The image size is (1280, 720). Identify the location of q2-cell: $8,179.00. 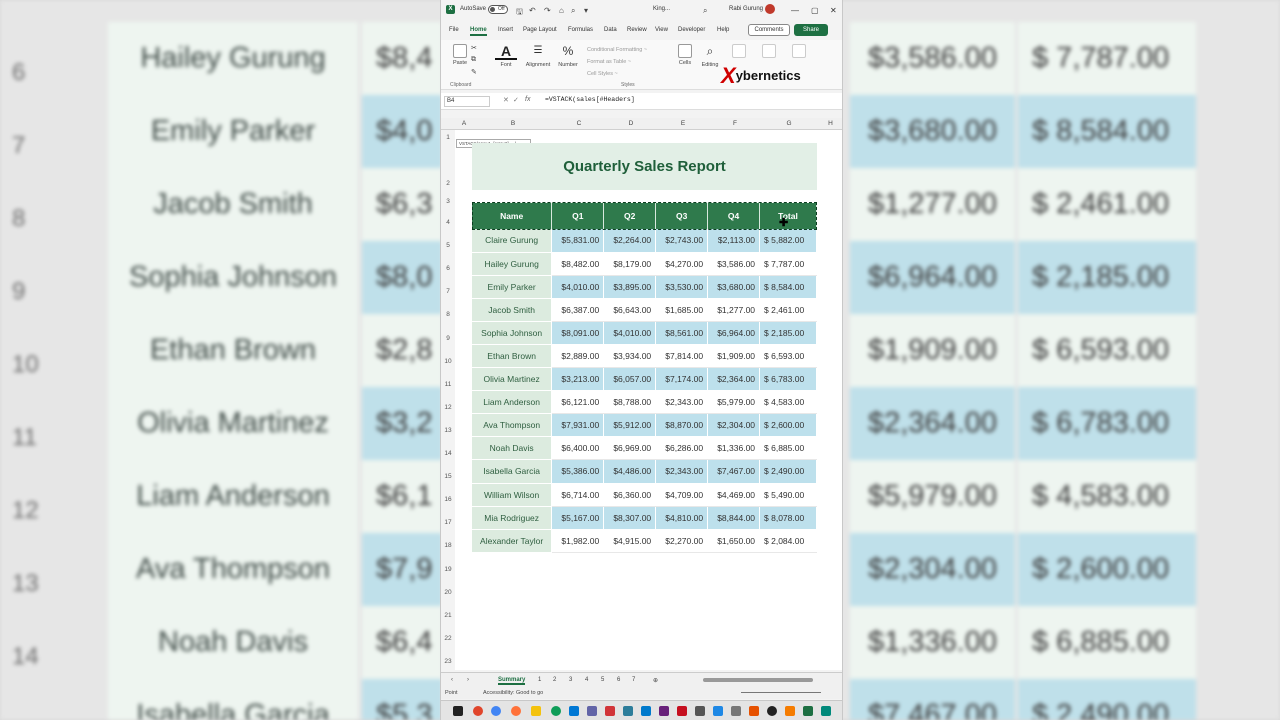
(630, 264).